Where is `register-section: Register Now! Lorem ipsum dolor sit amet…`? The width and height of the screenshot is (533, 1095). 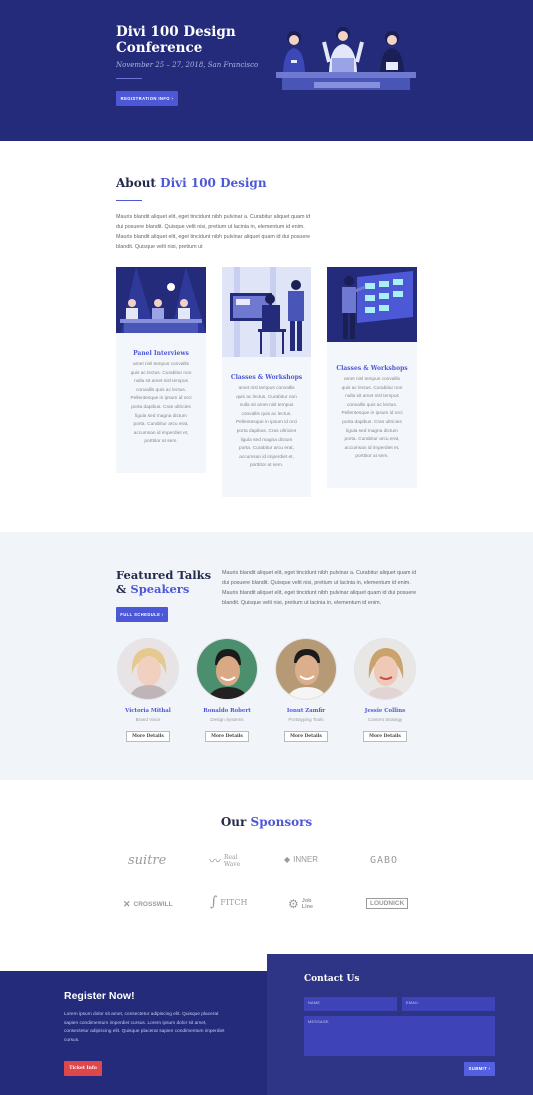 register-section: Register Now! Lorem ipsum dolor sit amet… is located at coordinates (133, 1033).